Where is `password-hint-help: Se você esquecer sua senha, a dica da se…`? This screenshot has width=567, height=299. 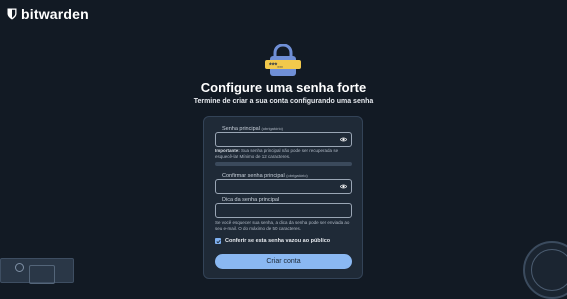 password-hint-help: Se você esquecer sua senha, a dica da se… is located at coordinates (282, 225).